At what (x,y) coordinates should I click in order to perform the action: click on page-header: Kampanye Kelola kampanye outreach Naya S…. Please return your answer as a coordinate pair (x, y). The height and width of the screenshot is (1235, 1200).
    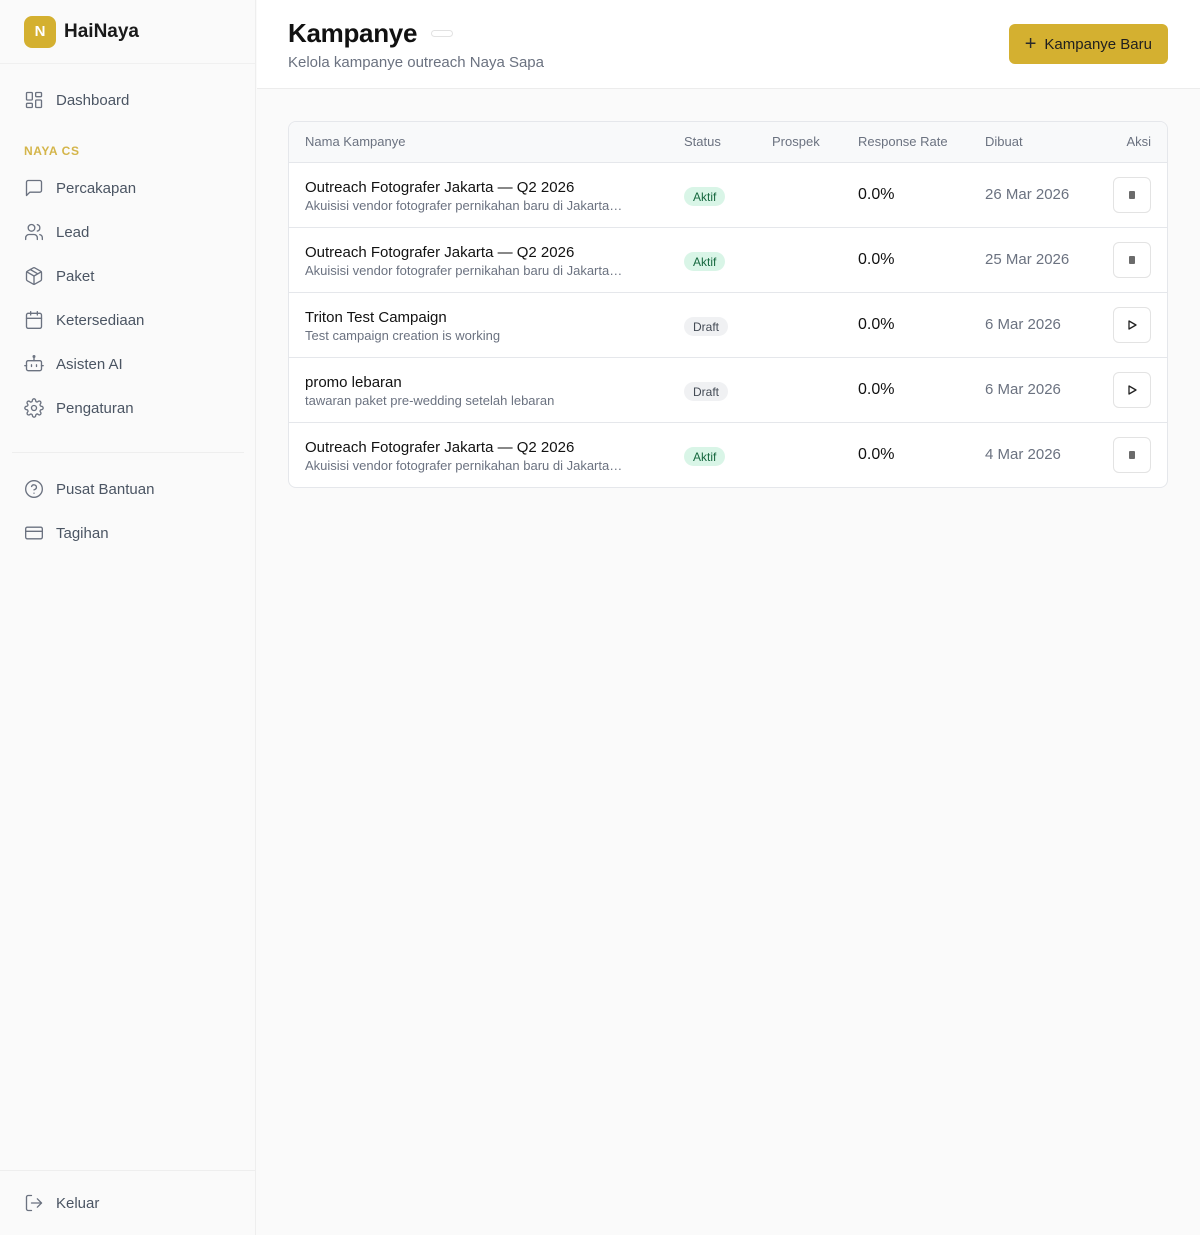
    Looking at the image, I should click on (728, 44).